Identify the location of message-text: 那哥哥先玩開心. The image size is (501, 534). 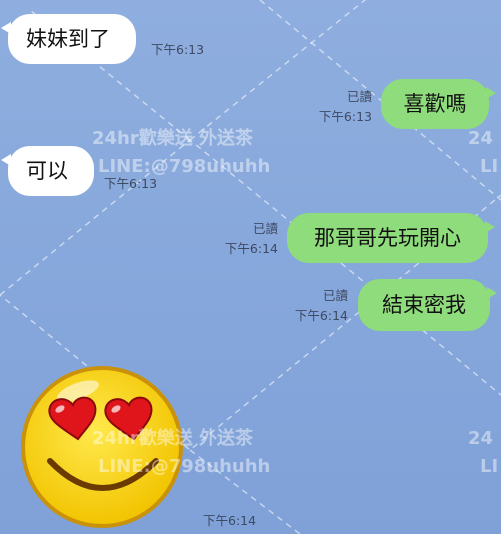
(387, 237).